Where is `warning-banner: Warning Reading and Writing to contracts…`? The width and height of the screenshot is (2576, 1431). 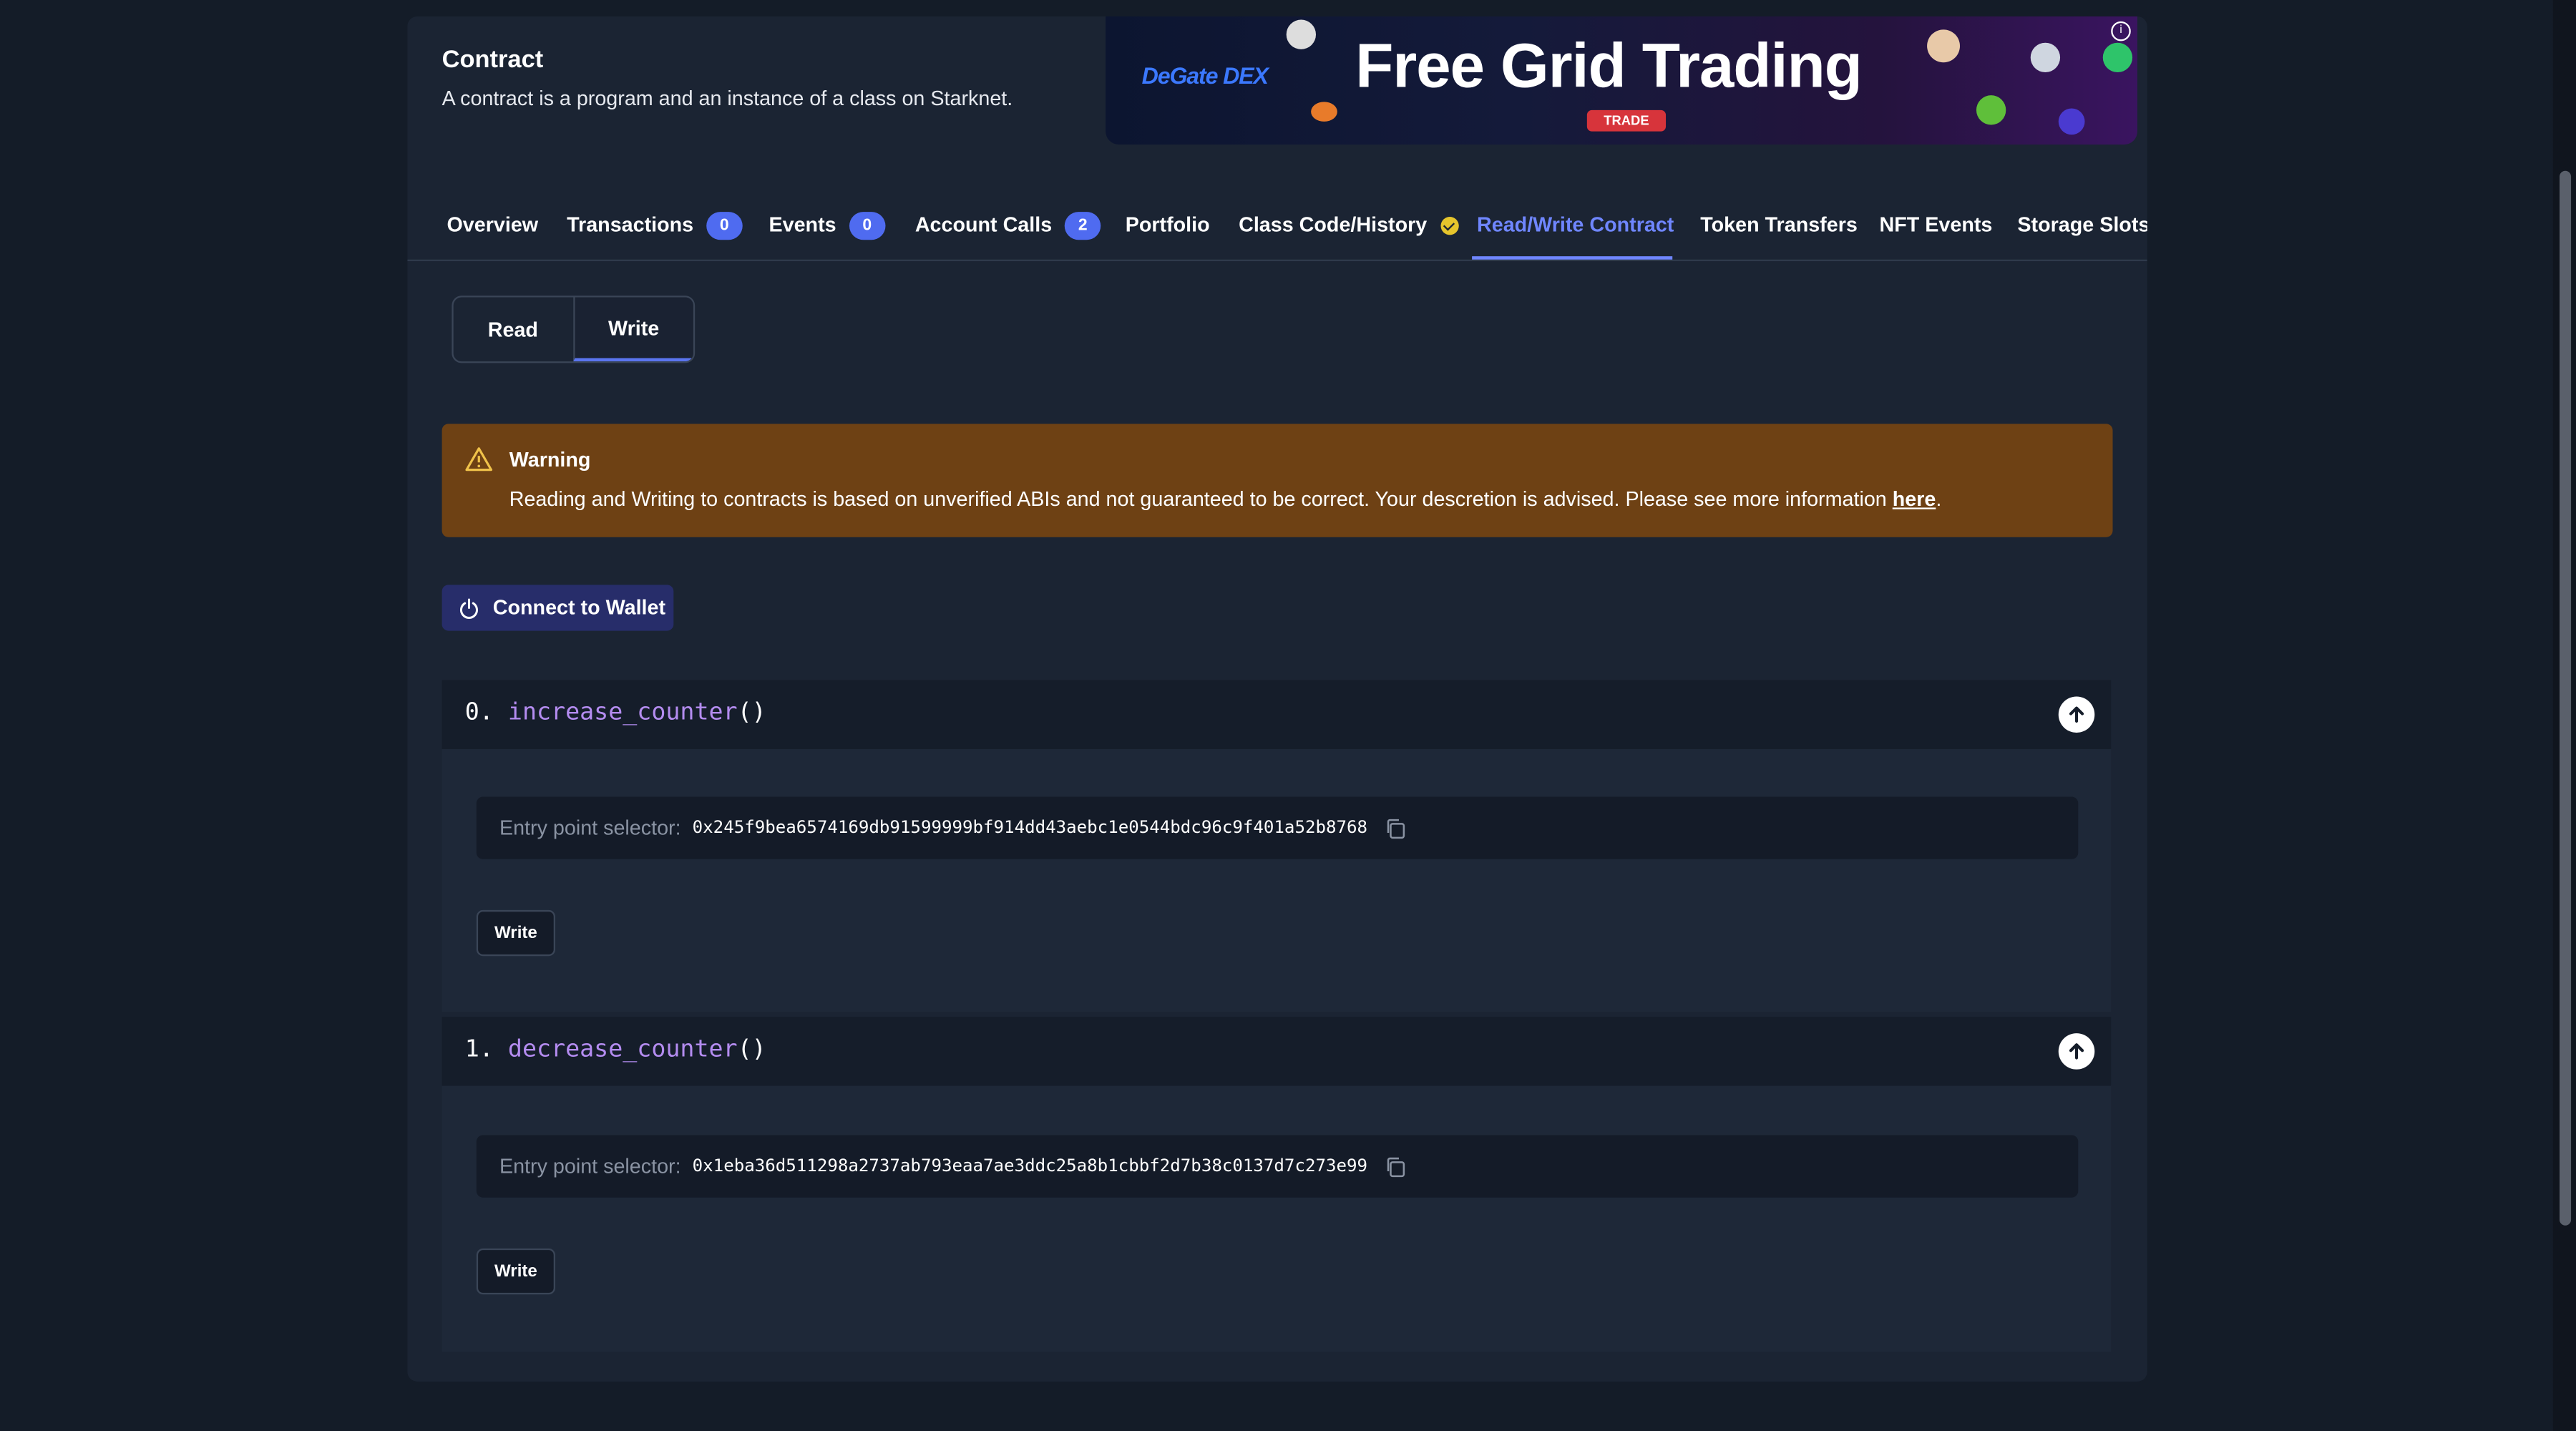
warning-banner: Warning Reading and Writing to contracts… is located at coordinates (1277, 481).